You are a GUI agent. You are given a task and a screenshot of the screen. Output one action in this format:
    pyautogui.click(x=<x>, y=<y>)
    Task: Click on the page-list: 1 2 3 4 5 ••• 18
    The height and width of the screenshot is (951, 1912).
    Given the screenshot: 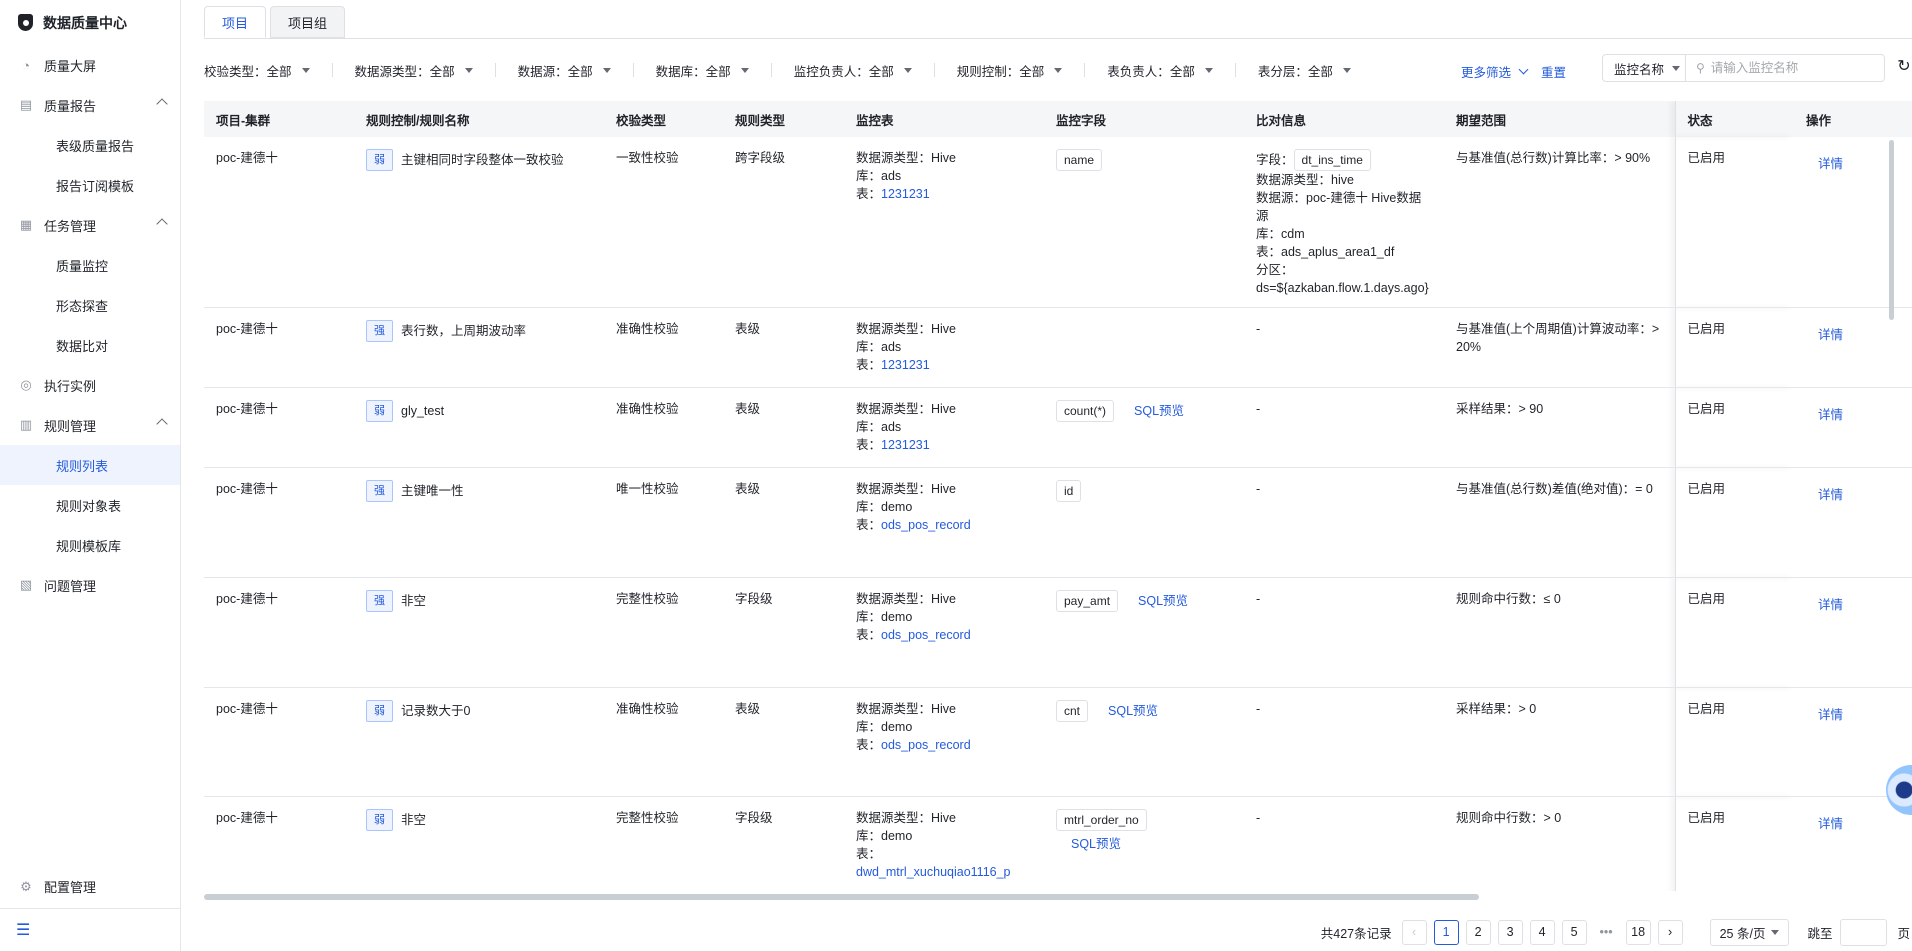 What is the action you would take?
    pyautogui.click(x=1545, y=932)
    